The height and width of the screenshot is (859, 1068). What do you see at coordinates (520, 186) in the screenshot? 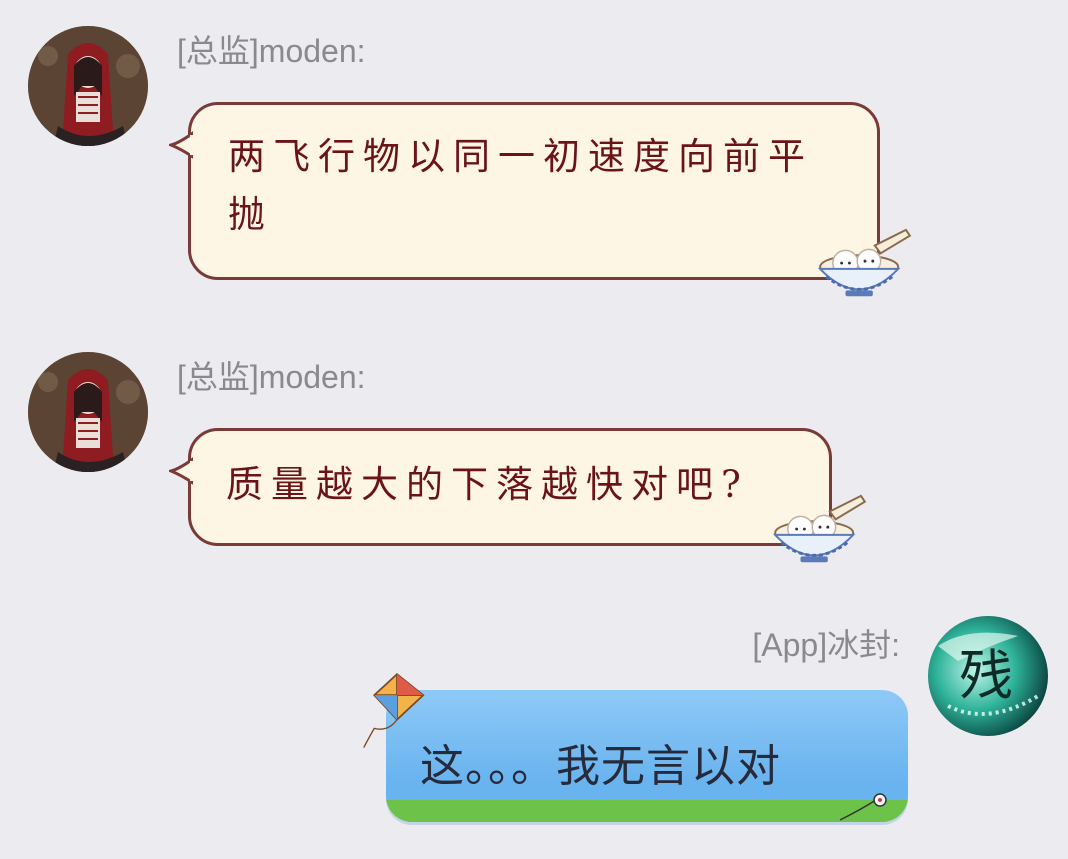
I see `message-text: 两飞行物以同一初速度向前平 抛` at bounding box center [520, 186].